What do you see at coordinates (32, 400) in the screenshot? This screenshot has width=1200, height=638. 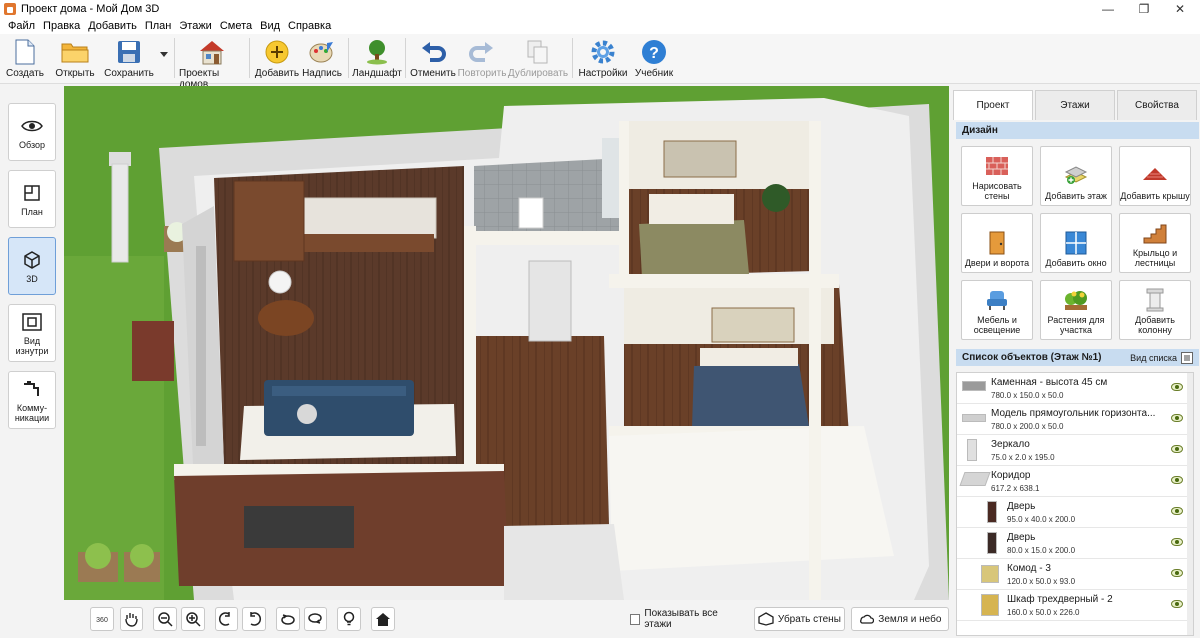 I see `utilities-button: Комму-никации` at bounding box center [32, 400].